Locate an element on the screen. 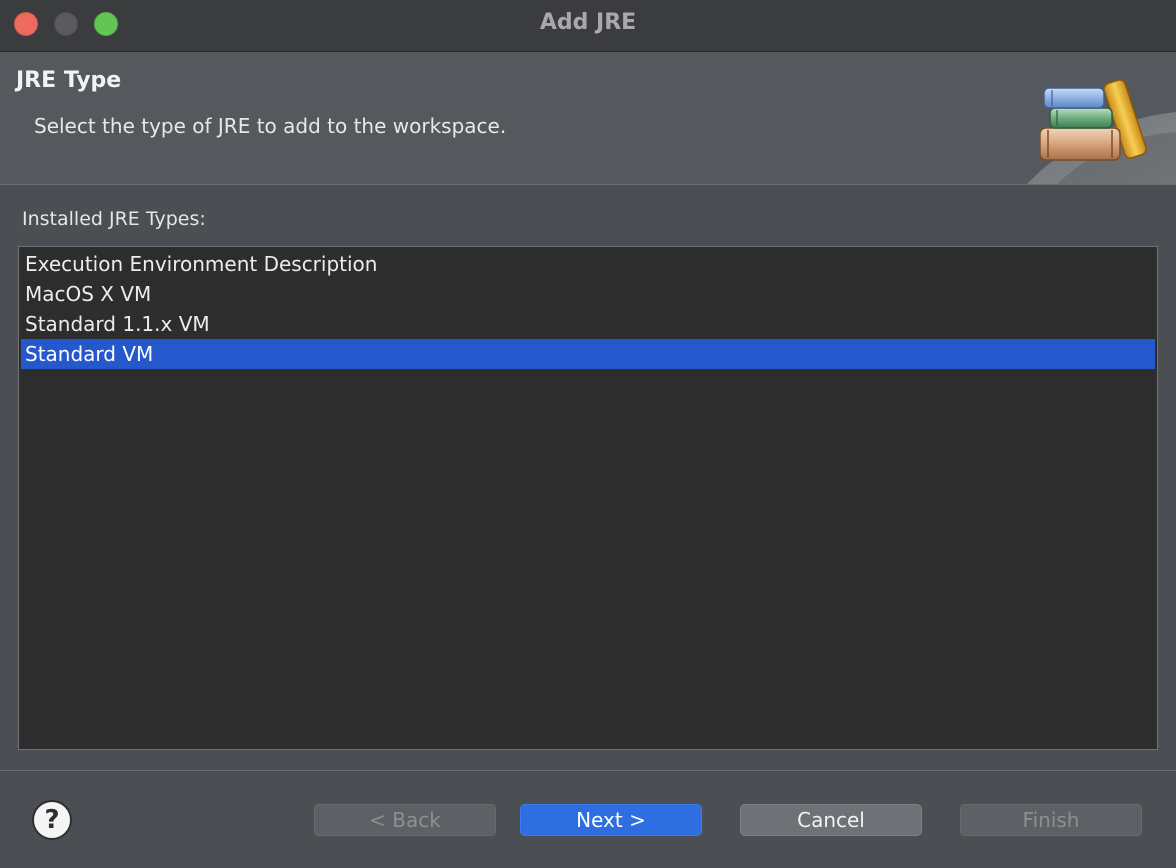 The height and width of the screenshot is (868, 1176). list-item-selected: Standard VM is located at coordinates (588, 354).